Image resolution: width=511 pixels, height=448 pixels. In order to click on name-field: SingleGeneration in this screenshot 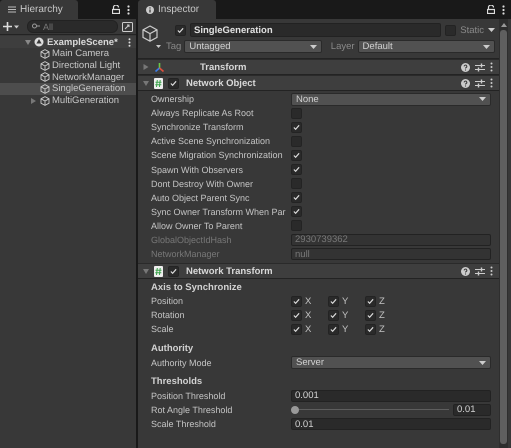, I will do `click(316, 30)`.